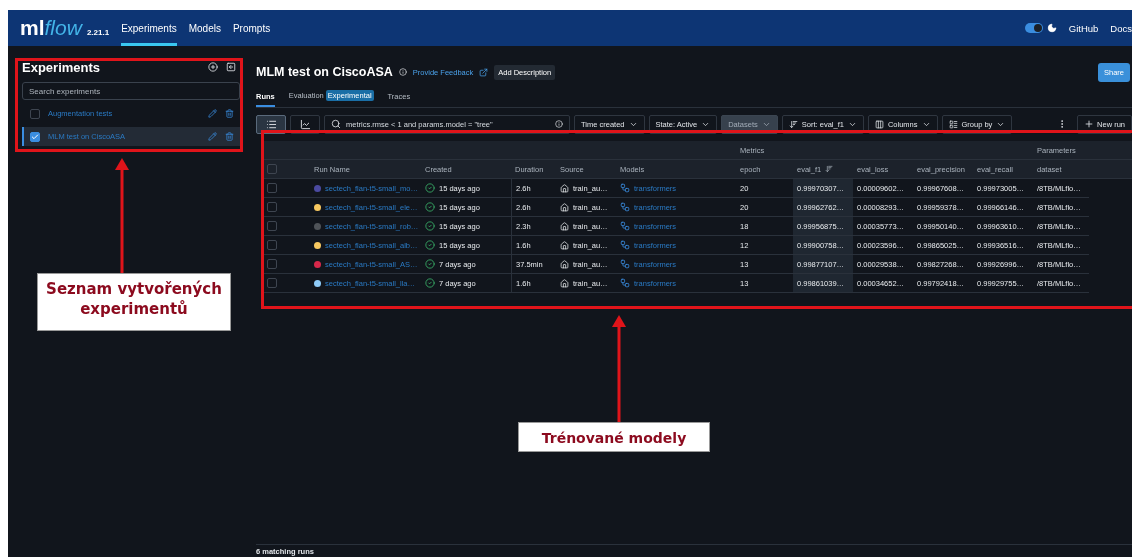 Image resolution: width=1132 pixels, height=557 pixels. What do you see at coordinates (213, 67) in the screenshot?
I see `add-icon` at bounding box center [213, 67].